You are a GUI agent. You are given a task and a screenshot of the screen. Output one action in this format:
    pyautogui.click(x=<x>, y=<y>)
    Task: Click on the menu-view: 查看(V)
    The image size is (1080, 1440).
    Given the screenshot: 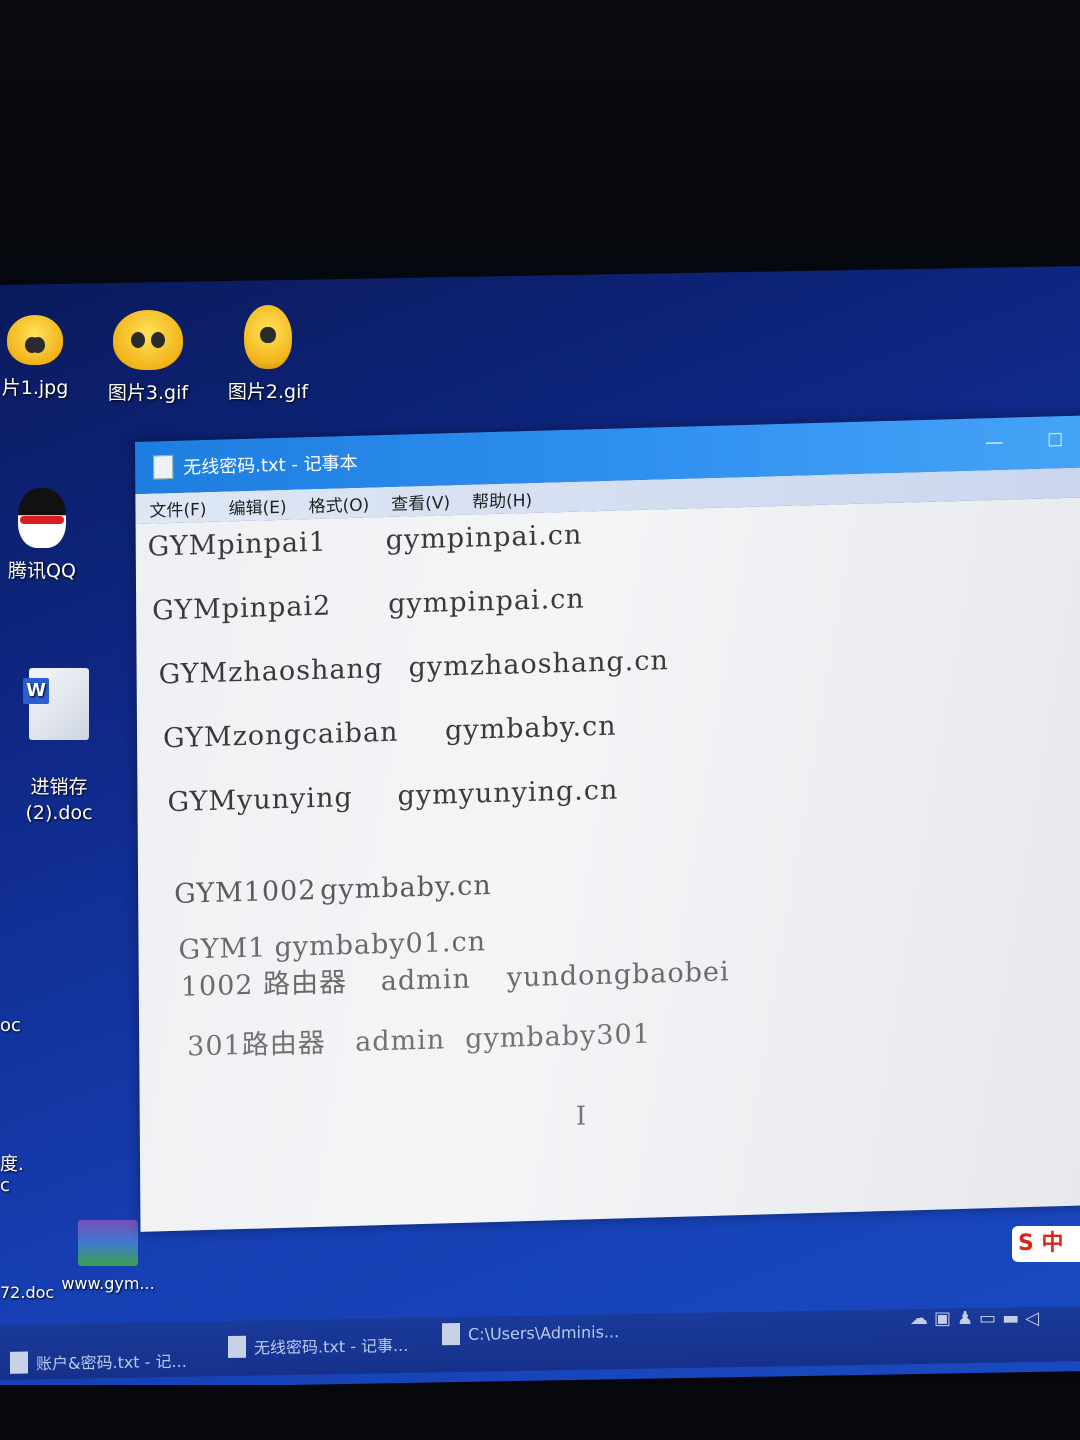 What is the action you would take?
    pyautogui.click(x=420, y=501)
    